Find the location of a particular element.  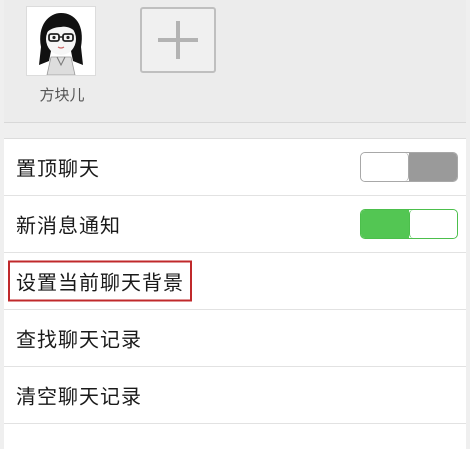

new-message-notify-toggle is located at coordinates (409, 224).